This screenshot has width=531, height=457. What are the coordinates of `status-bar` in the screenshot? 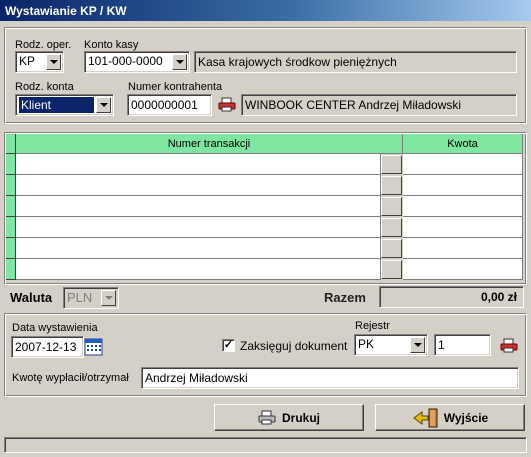 It's located at (265, 445).